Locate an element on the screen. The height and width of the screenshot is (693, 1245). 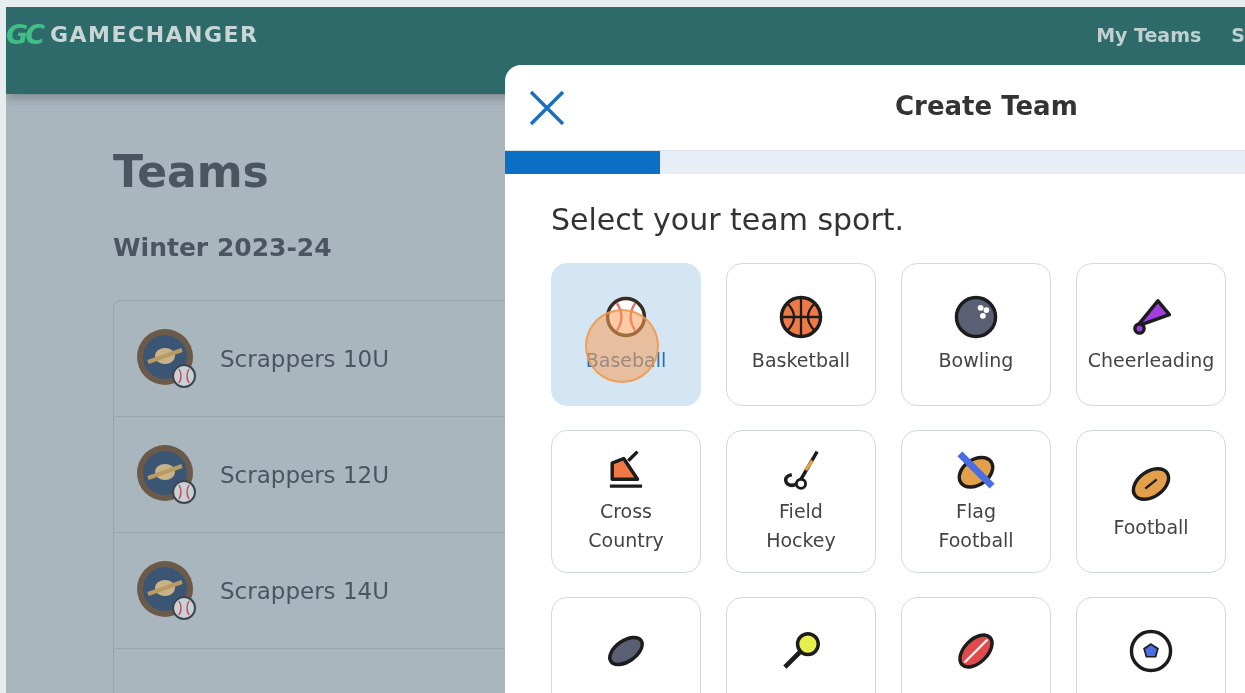
baseball-icon is located at coordinates (626, 317).